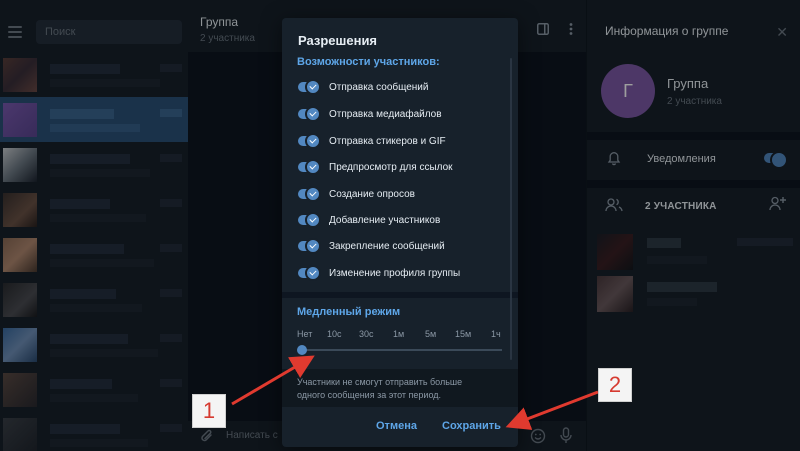 The width and height of the screenshot is (800, 451). What do you see at coordinates (209, 411) in the screenshot?
I see `callout-number-1: 1` at bounding box center [209, 411].